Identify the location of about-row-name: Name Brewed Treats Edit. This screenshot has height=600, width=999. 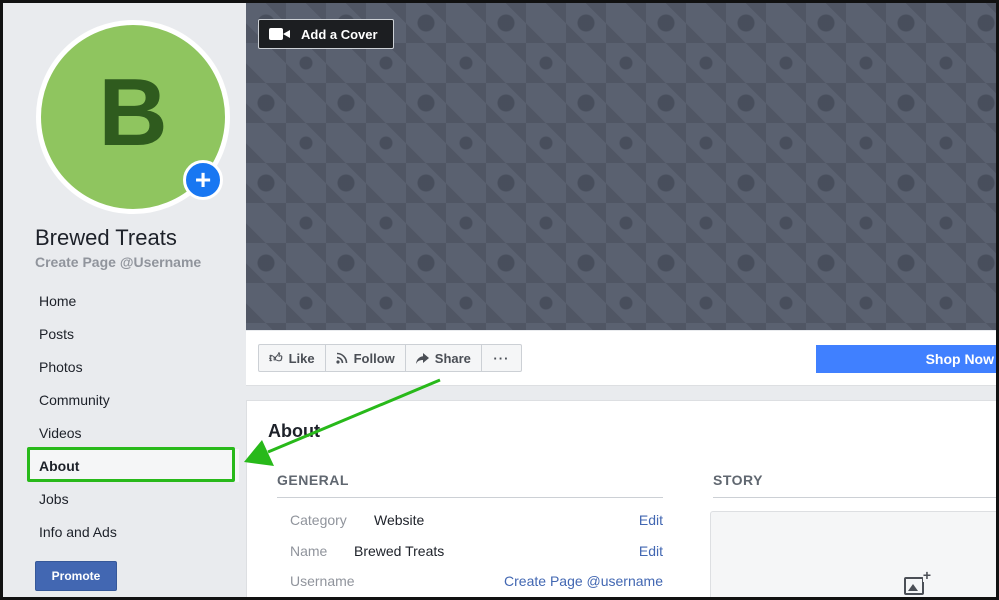
(476, 551).